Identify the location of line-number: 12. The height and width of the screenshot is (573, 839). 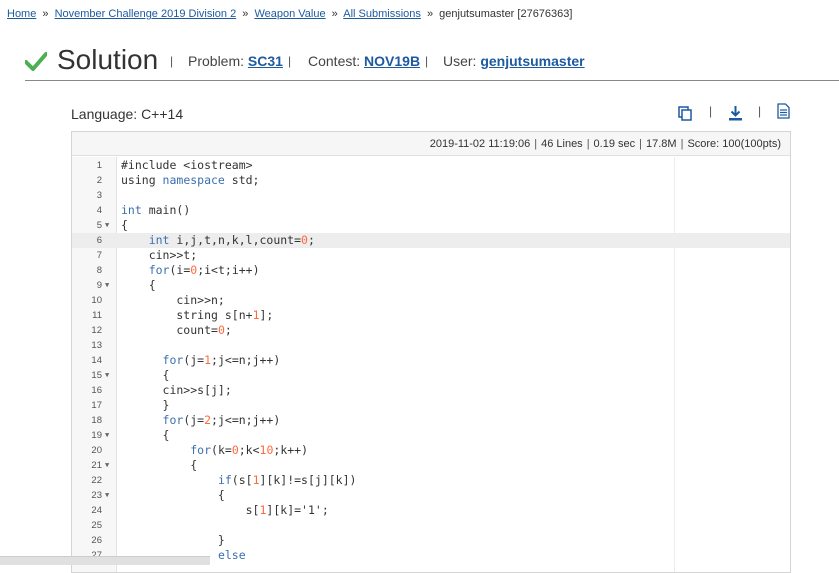
(96, 330).